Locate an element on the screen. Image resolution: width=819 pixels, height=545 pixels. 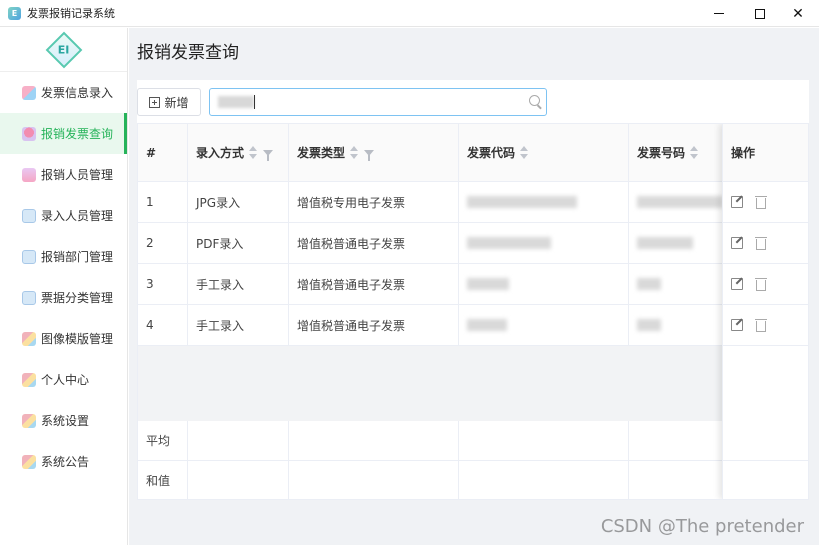
sidebar-item-reimburser: 报销人员管理 is located at coordinates (63, 174).